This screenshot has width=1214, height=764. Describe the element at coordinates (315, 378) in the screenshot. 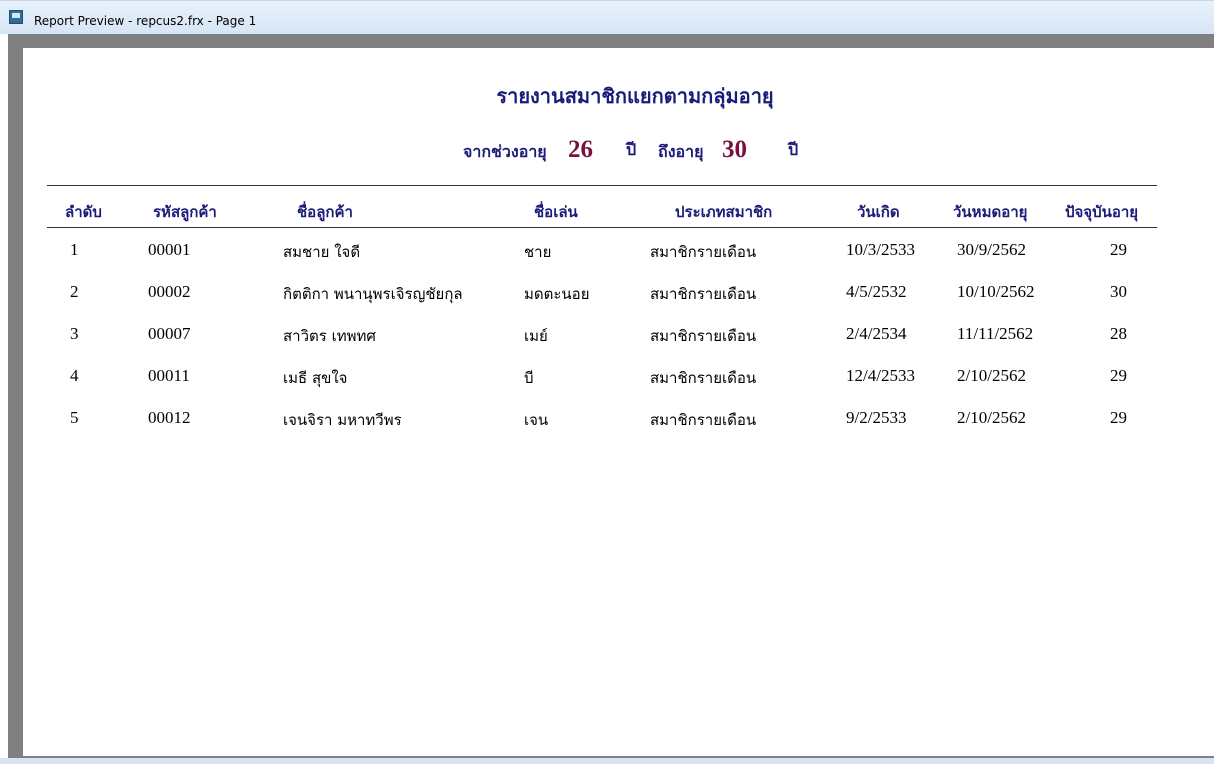

I see `cell-customer-name: เมธี สุขใจ` at that location.